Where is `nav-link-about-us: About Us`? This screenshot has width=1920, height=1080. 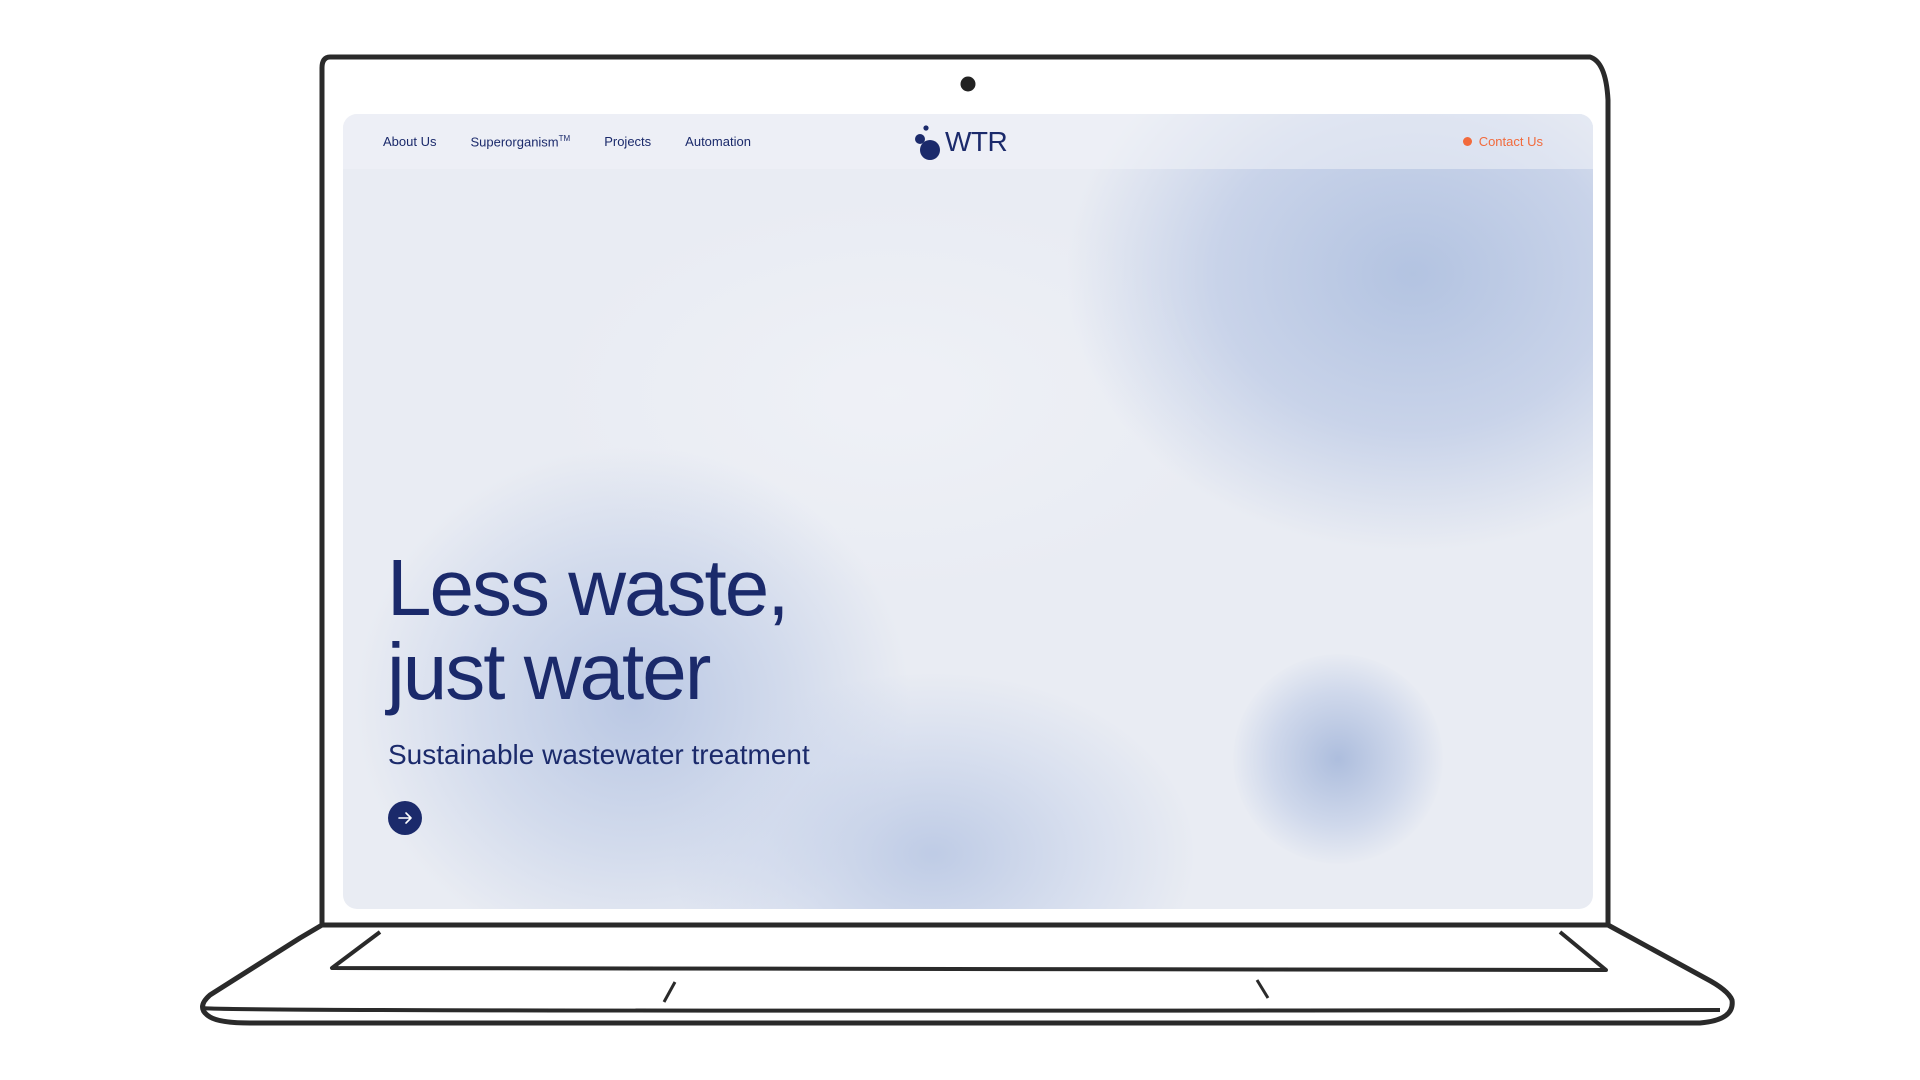 nav-link-about-us: About Us is located at coordinates (409, 141).